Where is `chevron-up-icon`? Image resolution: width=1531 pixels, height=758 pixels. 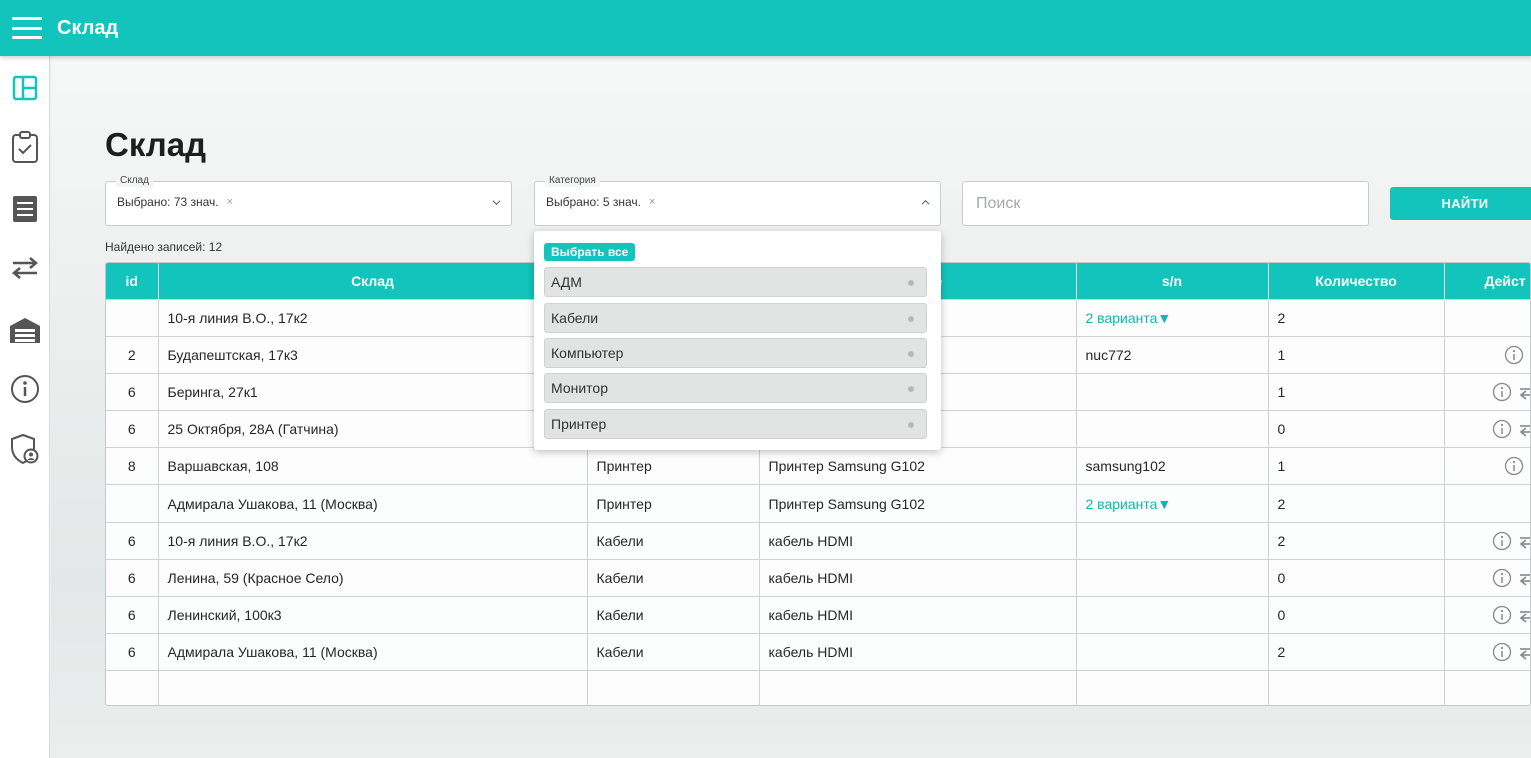
chevron-up-icon is located at coordinates (925, 202).